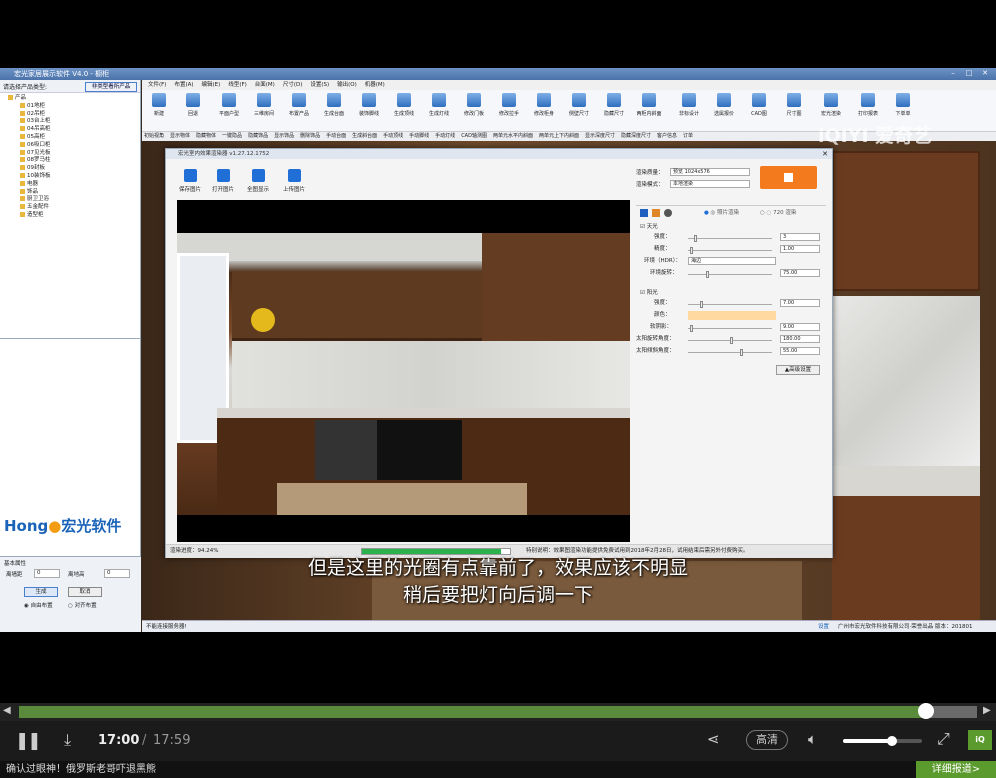 The height and width of the screenshot is (778, 996). Describe the element at coordinates (319, 85) in the screenshot. I see `menu-settings: 设置(S)` at that location.